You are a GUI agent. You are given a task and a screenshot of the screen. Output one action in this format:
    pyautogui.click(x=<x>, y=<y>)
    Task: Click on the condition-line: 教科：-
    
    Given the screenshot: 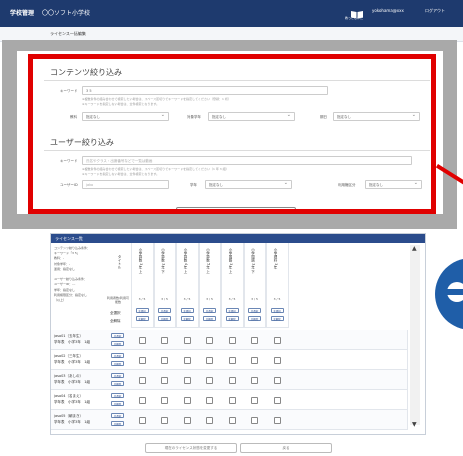 What is the action you would take?
    pyautogui.click(x=59, y=258)
    